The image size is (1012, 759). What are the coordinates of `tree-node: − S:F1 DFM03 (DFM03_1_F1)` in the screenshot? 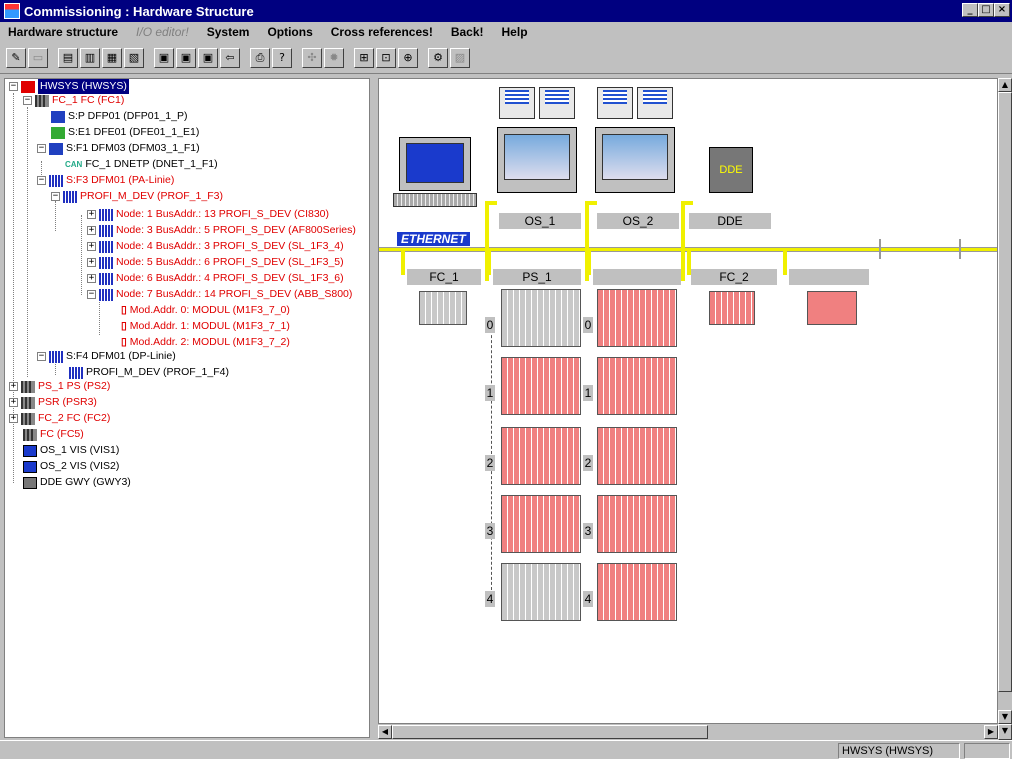 It's located at (118, 148).